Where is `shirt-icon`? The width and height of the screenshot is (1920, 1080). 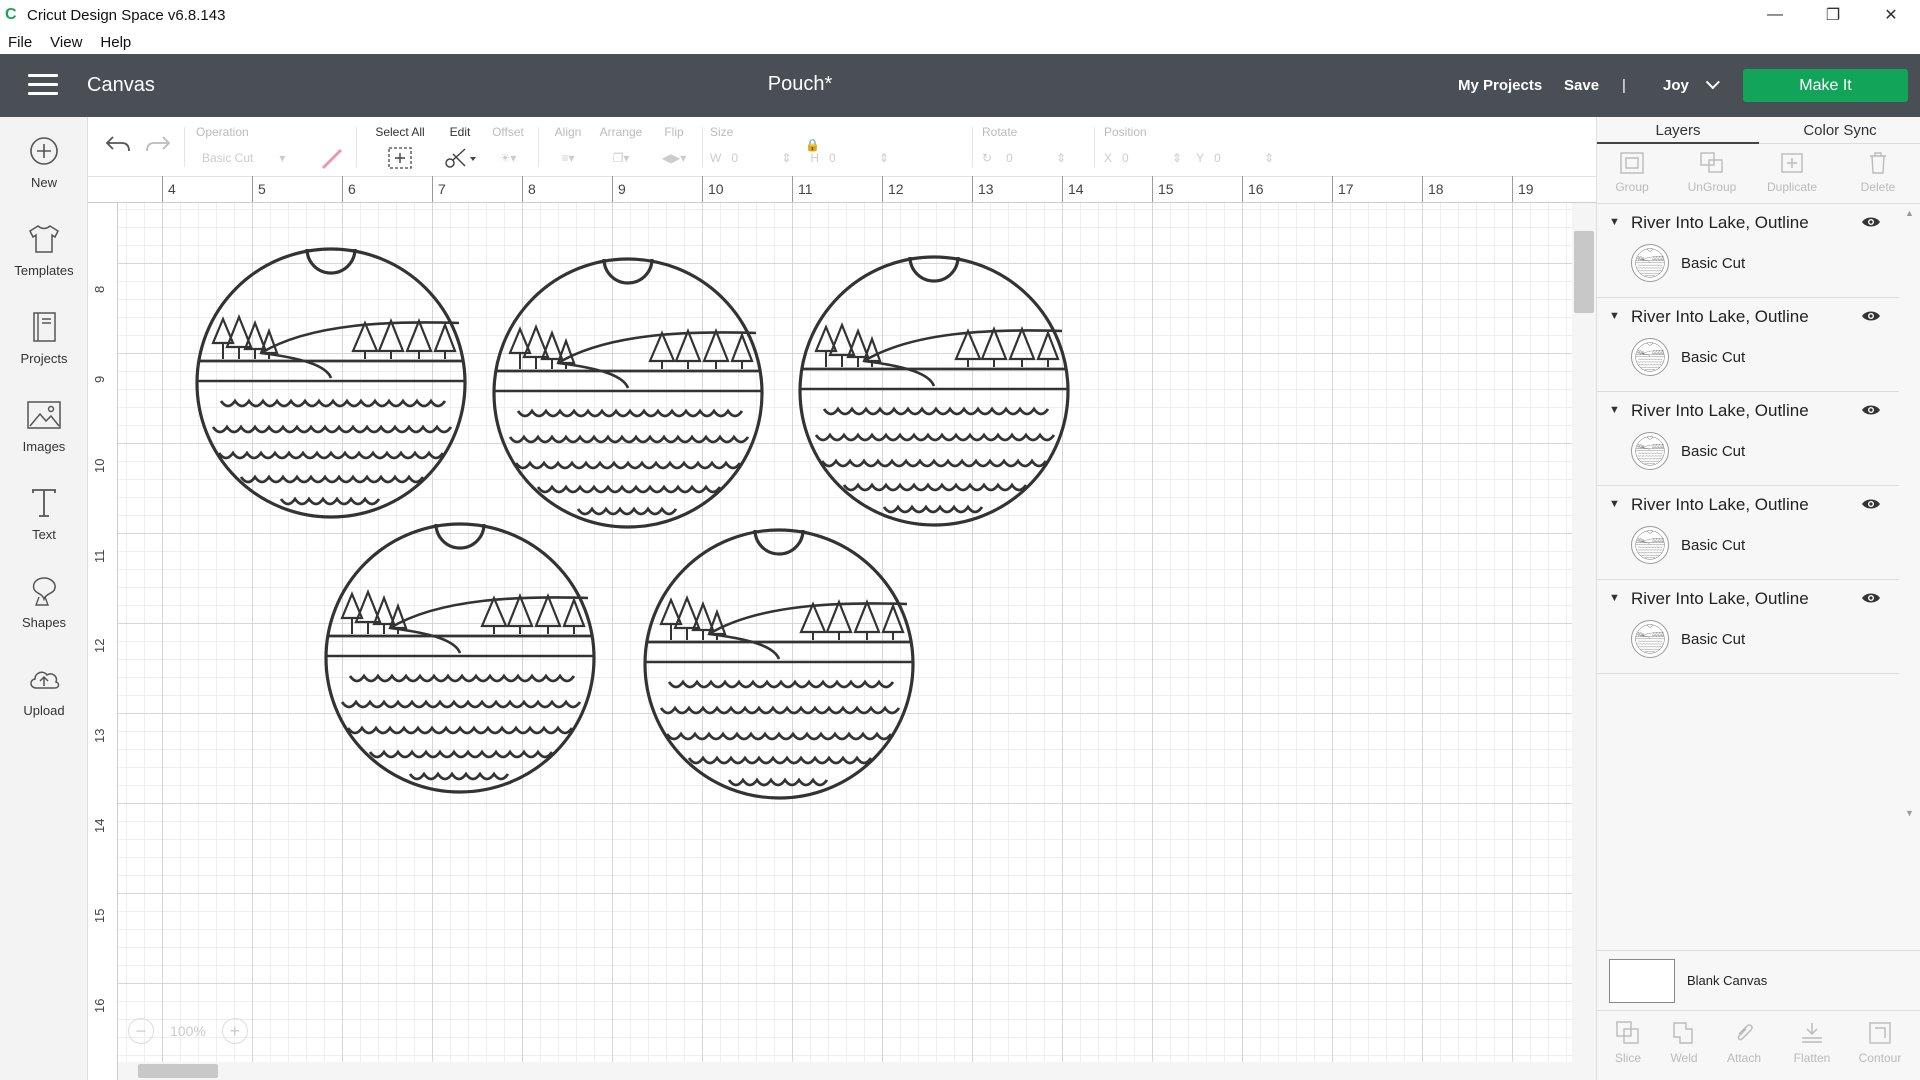
shirt-icon is located at coordinates (44, 239).